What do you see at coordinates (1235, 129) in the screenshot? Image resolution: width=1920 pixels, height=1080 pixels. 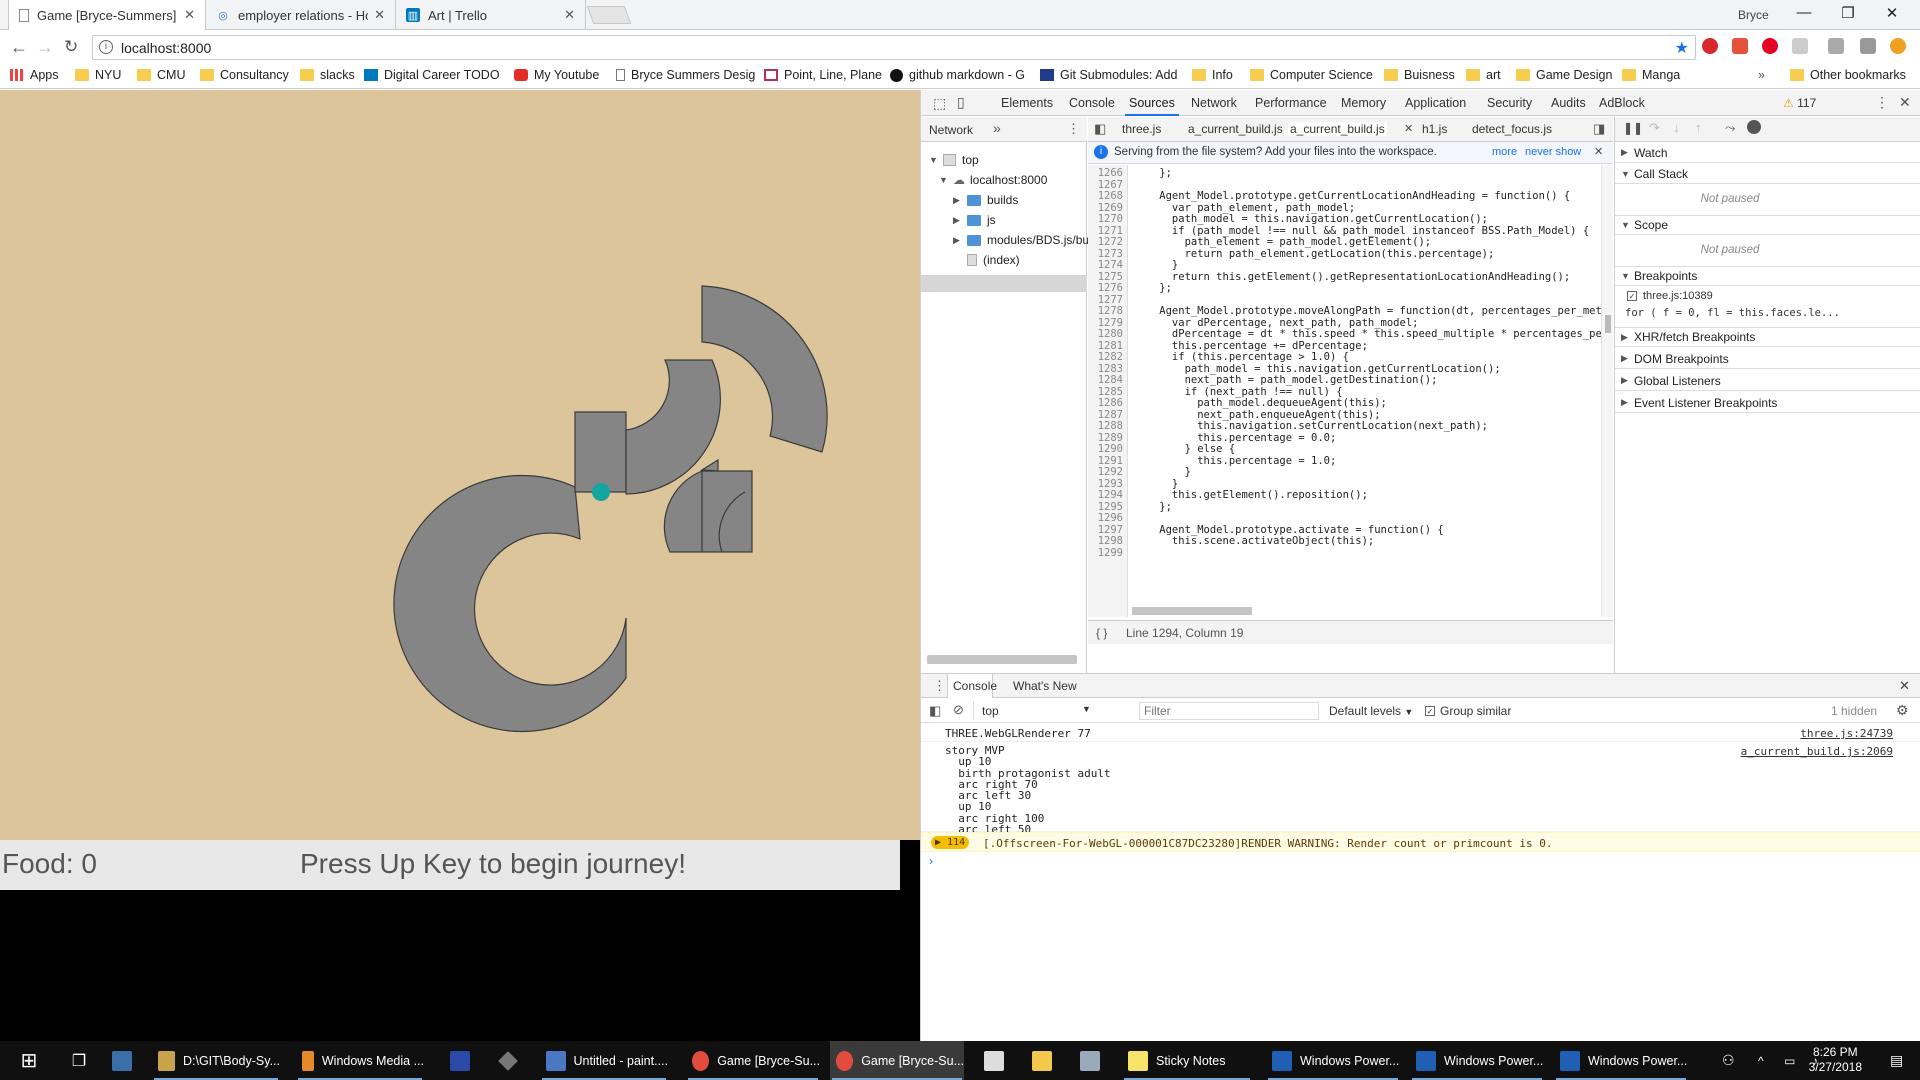 I see `file-tab: a_current_build.js` at bounding box center [1235, 129].